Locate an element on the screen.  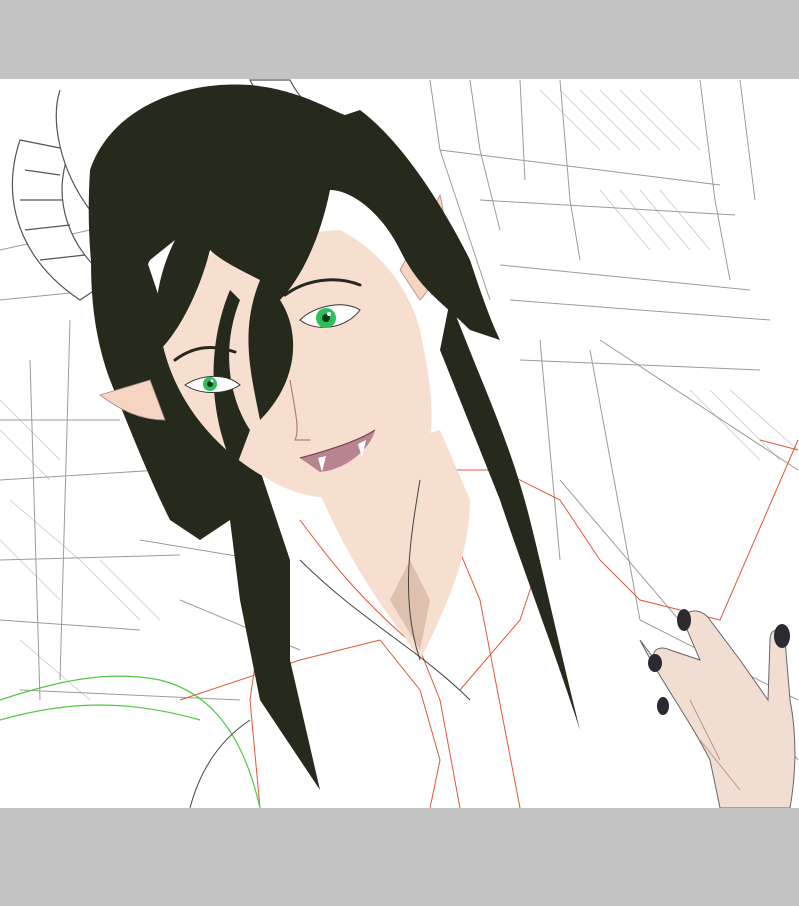
bottom-gray-margin is located at coordinates (399, 857).